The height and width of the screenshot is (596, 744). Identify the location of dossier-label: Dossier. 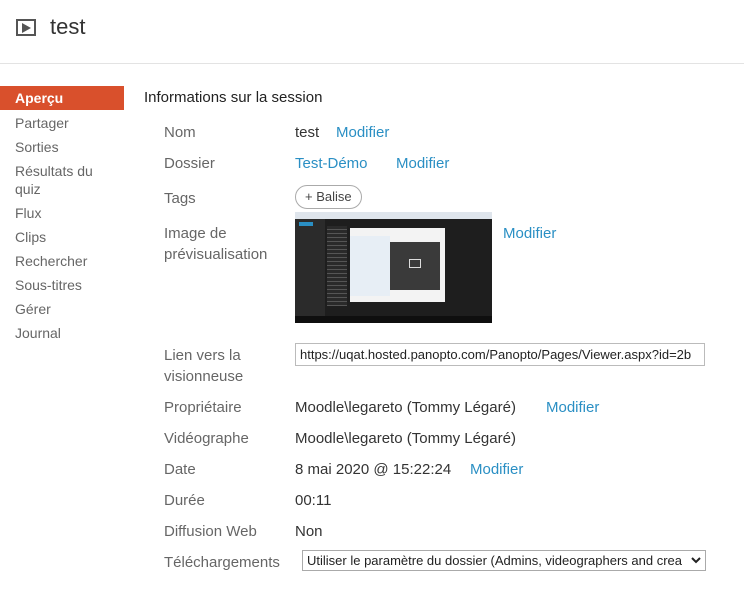
(189, 163).